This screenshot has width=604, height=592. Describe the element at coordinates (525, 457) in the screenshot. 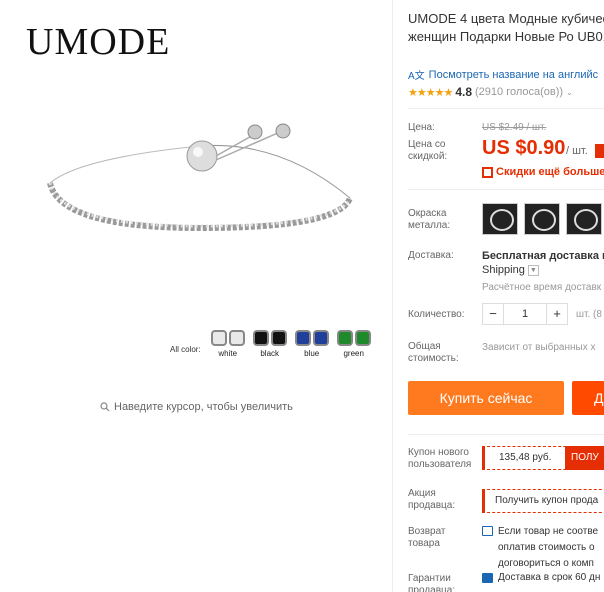

I see `coupon-amount: 135,48 руб.` at that location.